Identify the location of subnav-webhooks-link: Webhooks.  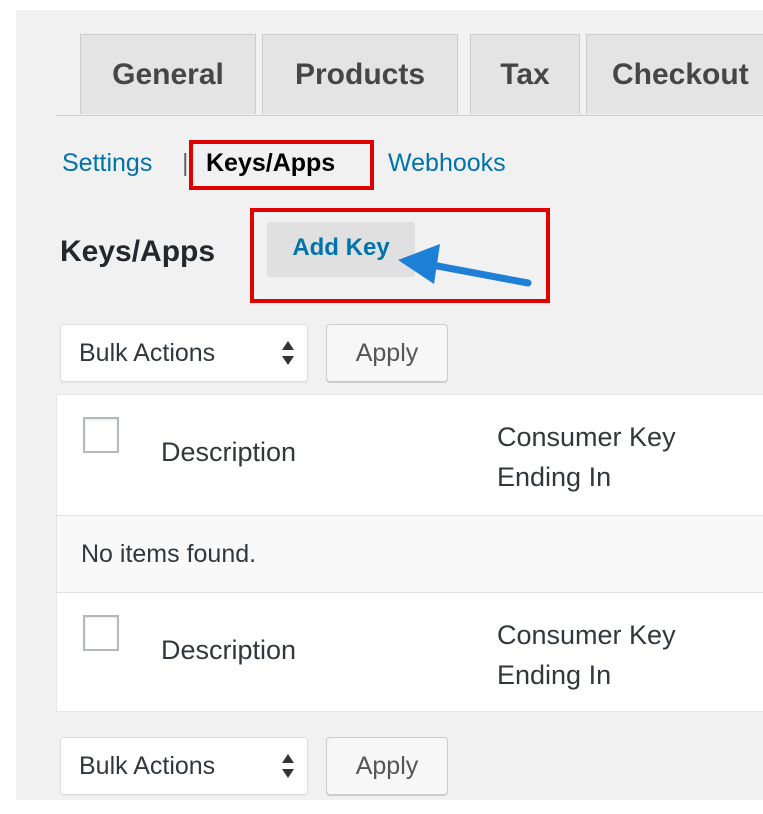
(447, 163).